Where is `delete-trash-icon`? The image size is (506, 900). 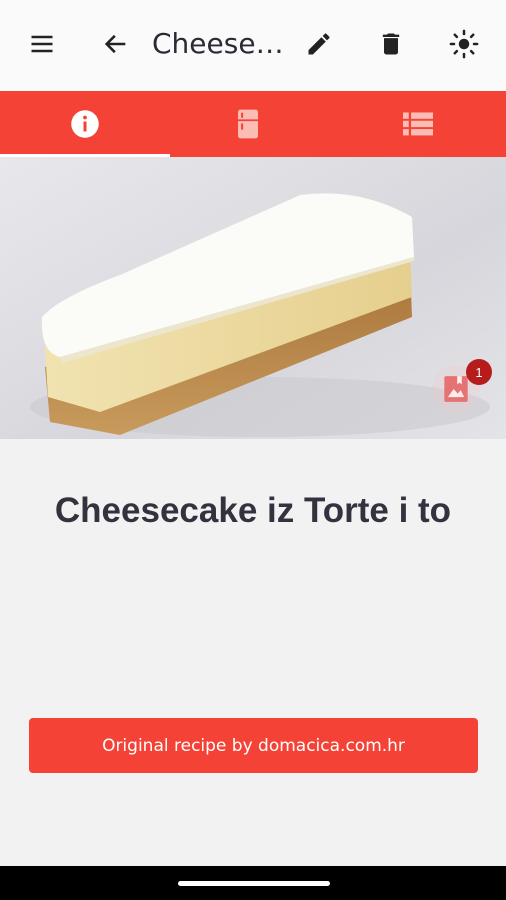 delete-trash-icon is located at coordinates (391, 44).